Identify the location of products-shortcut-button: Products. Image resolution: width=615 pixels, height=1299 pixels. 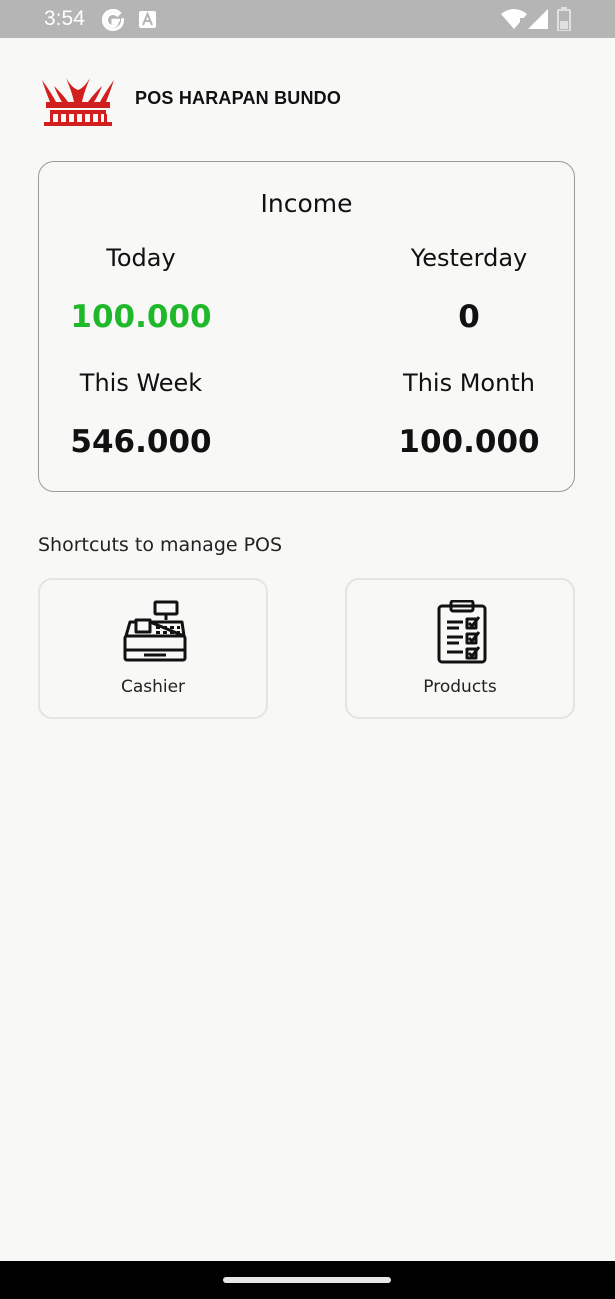
(460, 648).